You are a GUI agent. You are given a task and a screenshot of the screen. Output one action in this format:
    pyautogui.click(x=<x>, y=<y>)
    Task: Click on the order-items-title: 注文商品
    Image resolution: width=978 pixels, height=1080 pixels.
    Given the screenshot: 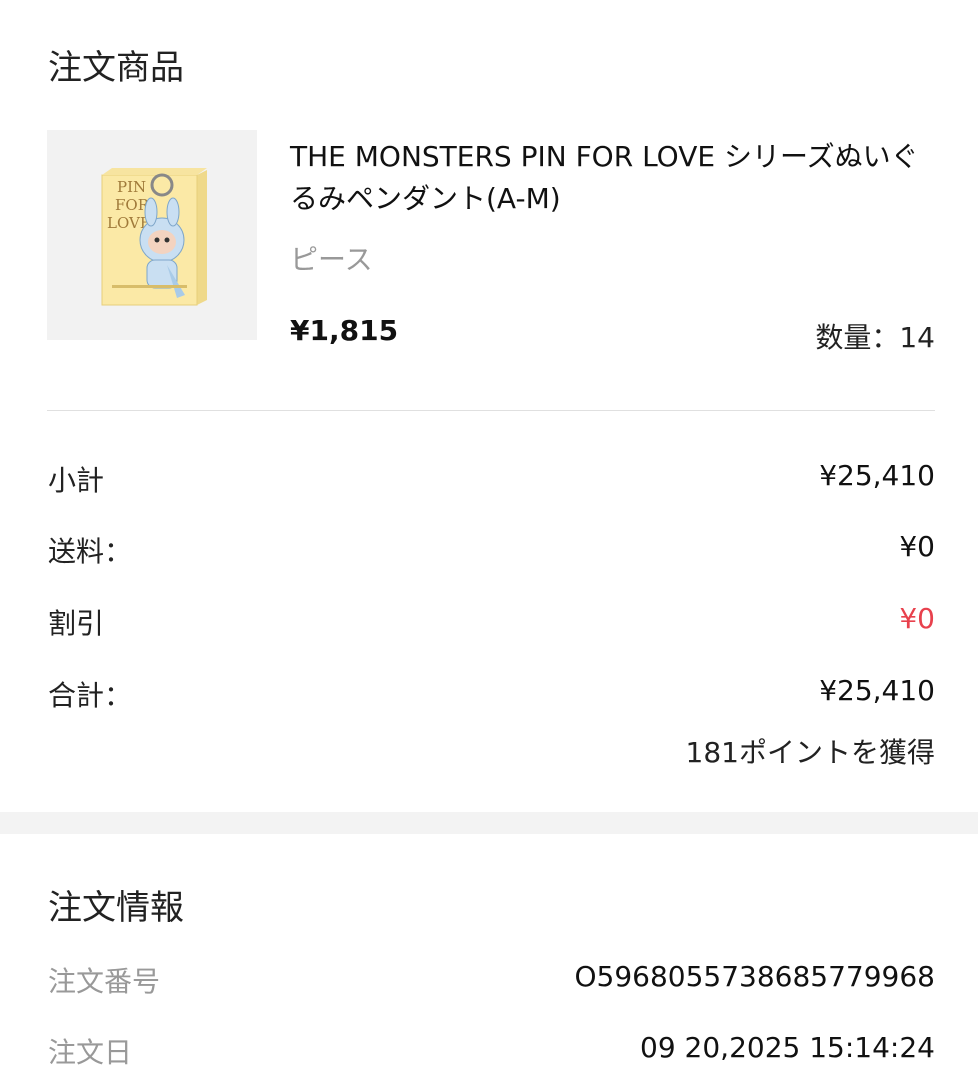 What is the action you would take?
    pyautogui.click(x=116, y=68)
    